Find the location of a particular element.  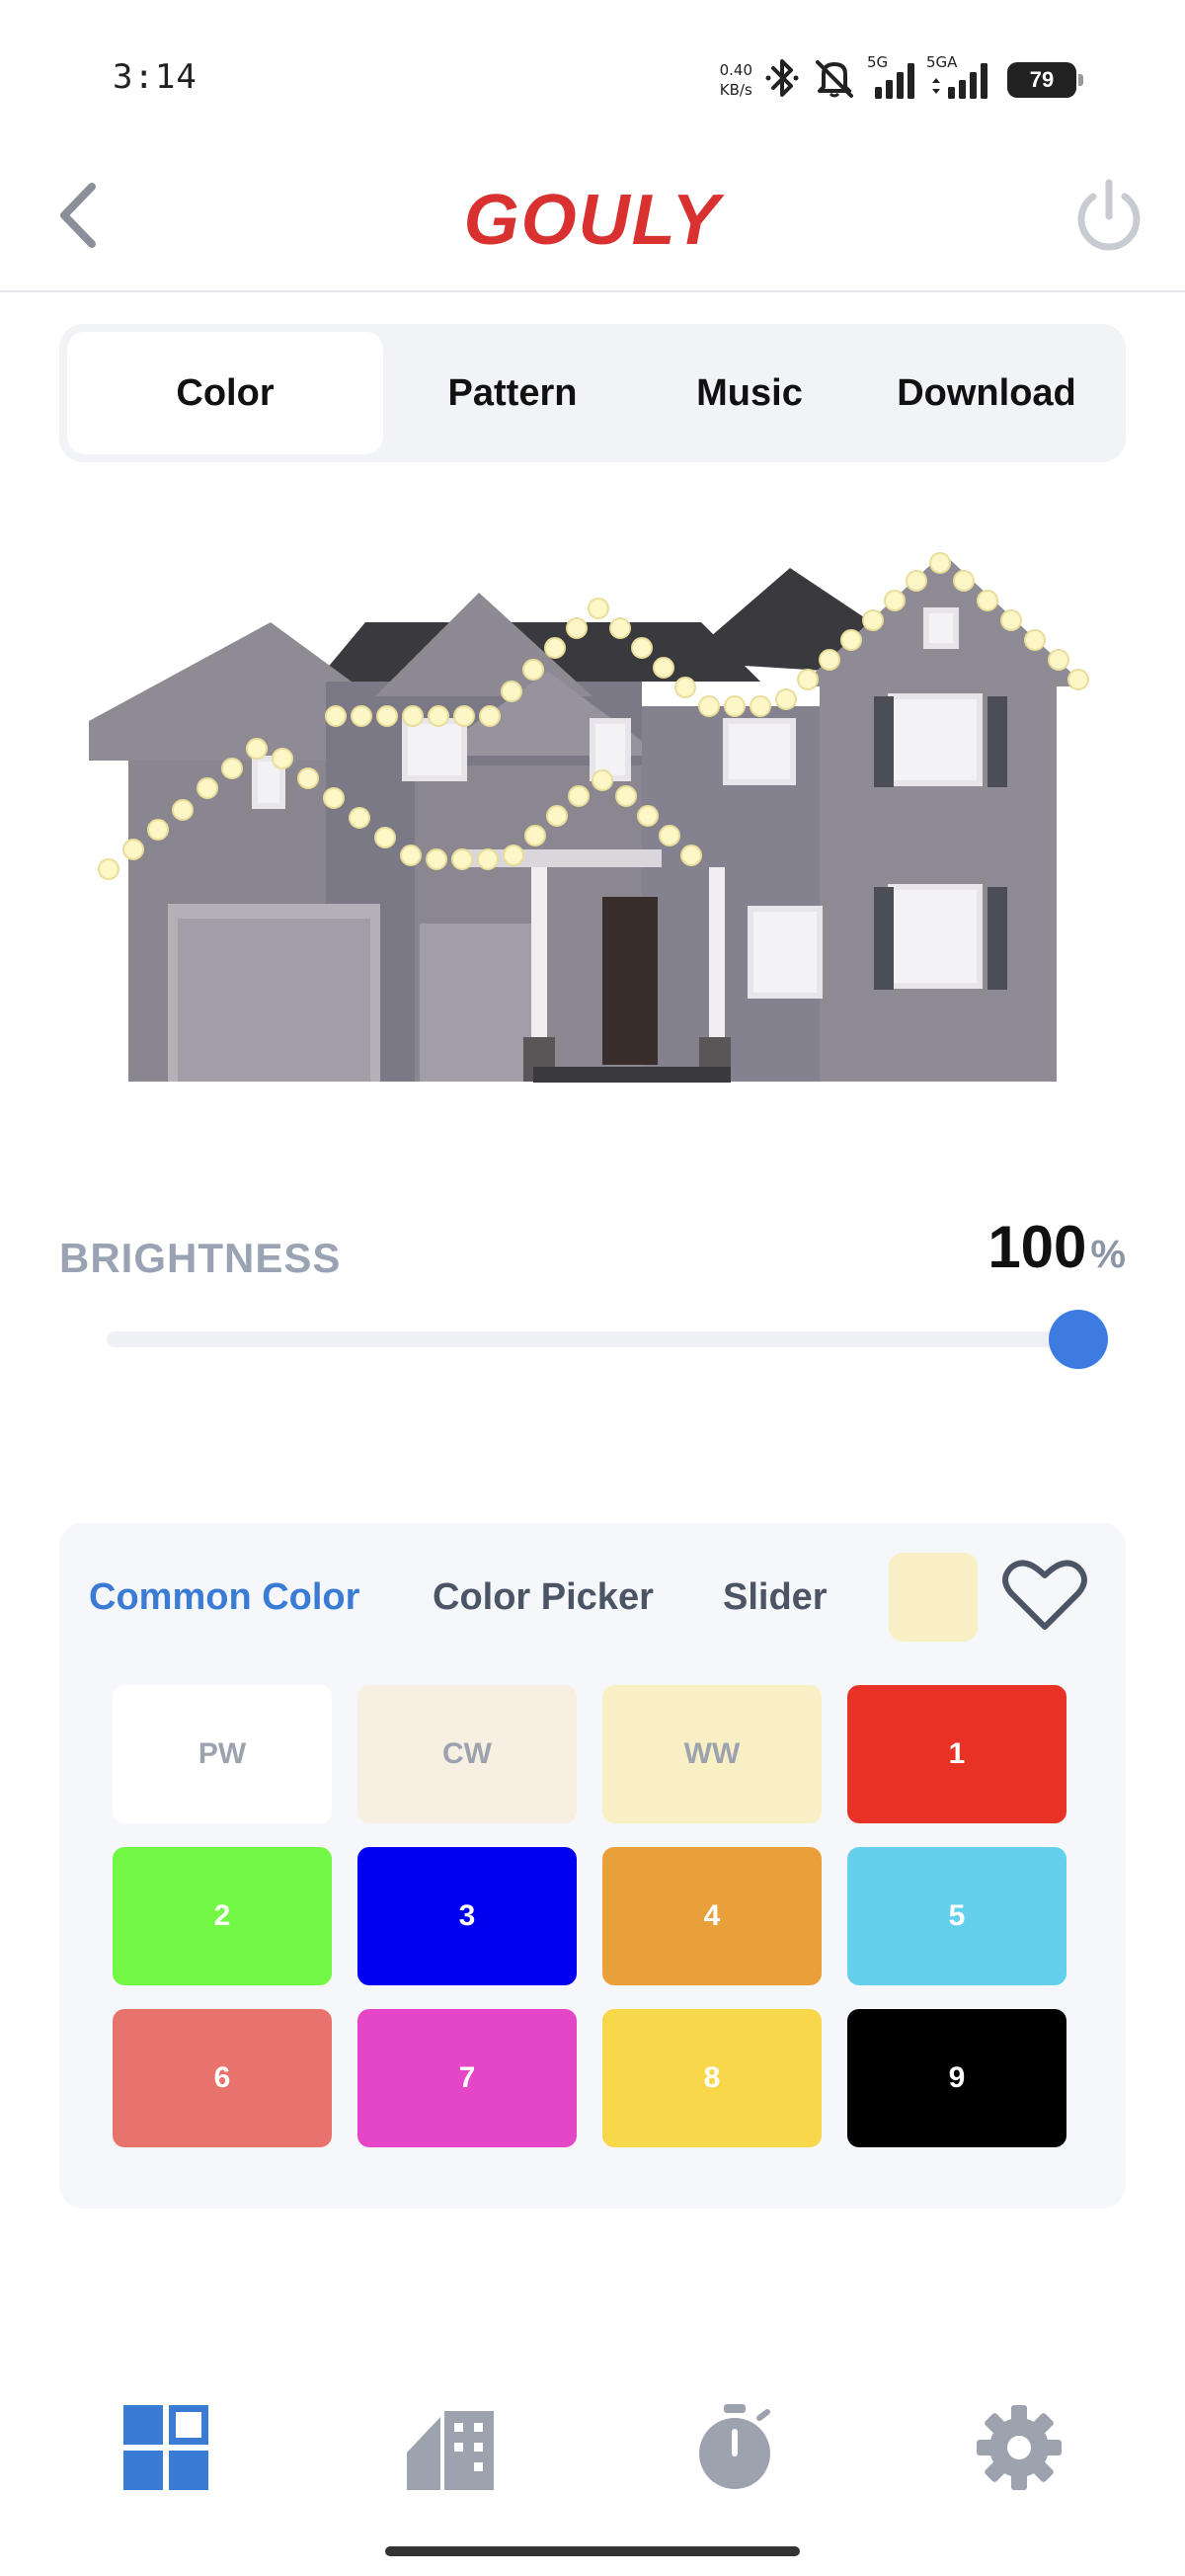

color-swatch-grid: PW CW WW 1 2 3 4 5 6 7 8 9 is located at coordinates (592, 1916).